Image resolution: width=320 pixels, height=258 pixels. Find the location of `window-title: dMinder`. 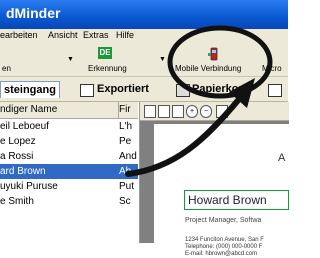

window-title: dMinder is located at coordinates (33, 13).